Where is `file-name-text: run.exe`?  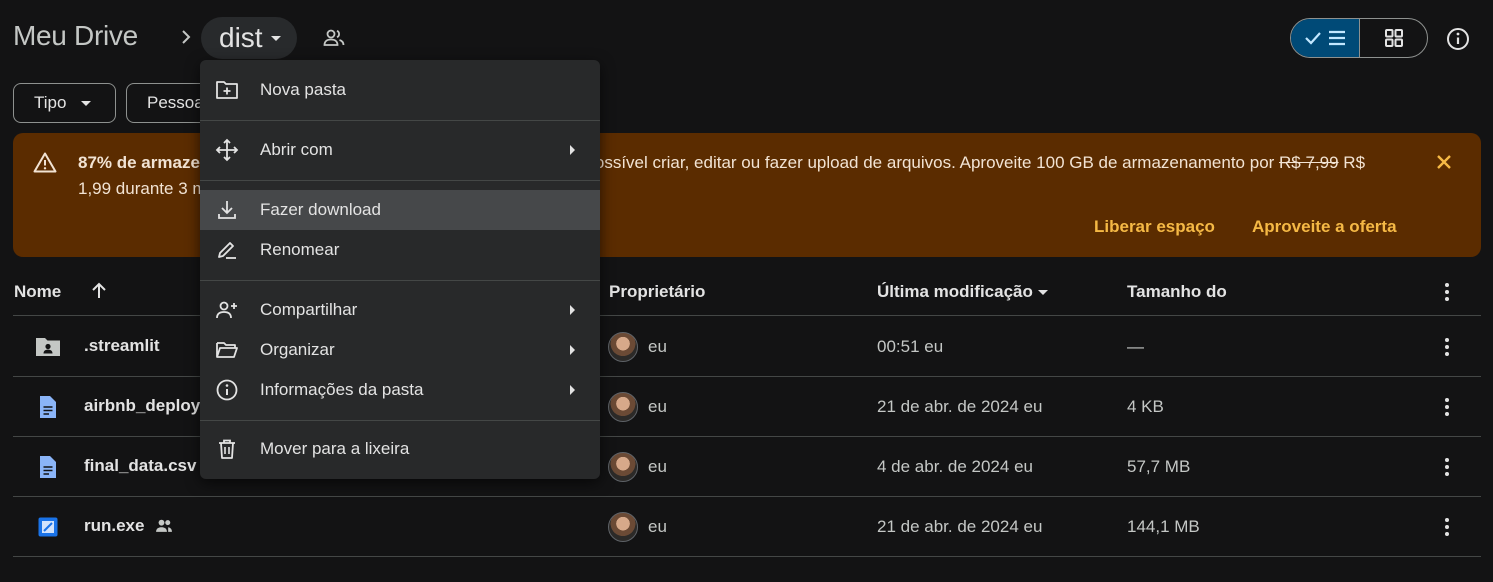
file-name-text: run.exe is located at coordinates (114, 525).